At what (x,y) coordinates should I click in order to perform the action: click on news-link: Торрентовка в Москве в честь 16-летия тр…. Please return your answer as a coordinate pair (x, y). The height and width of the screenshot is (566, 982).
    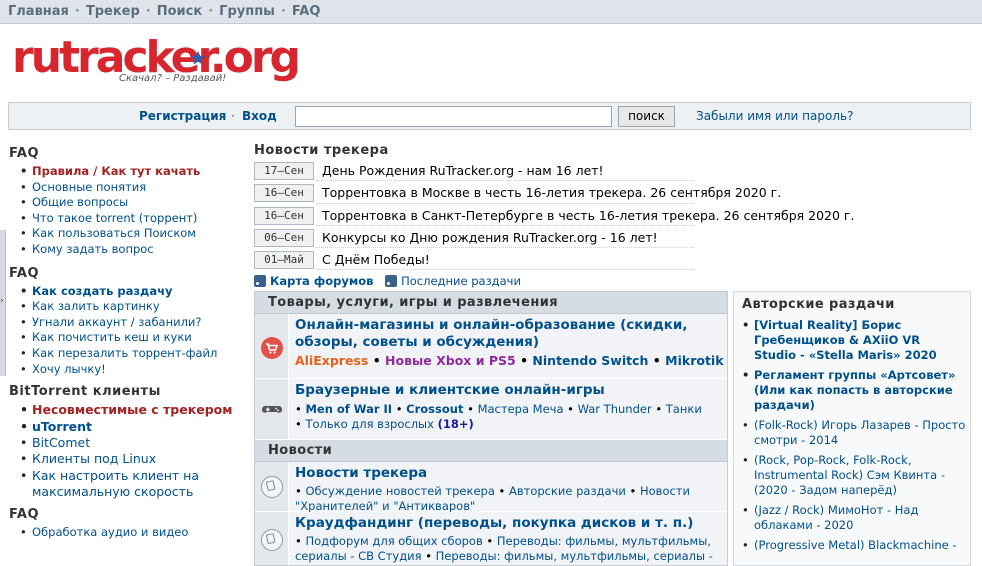
    Looking at the image, I should click on (551, 192).